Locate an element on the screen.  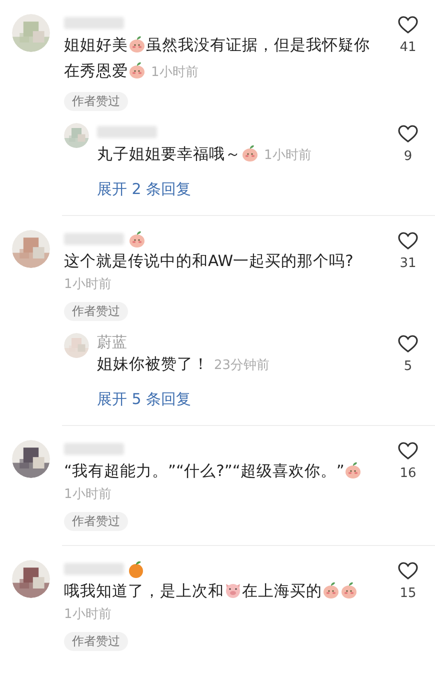
fruit-icon is located at coordinates (136, 569).